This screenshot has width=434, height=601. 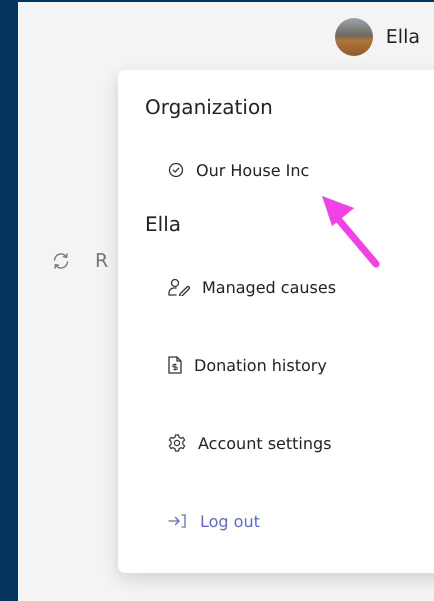 What do you see at coordinates (175, 365) in the screenshot?
I see `receipt-icon` at bounding box center [175, 365].